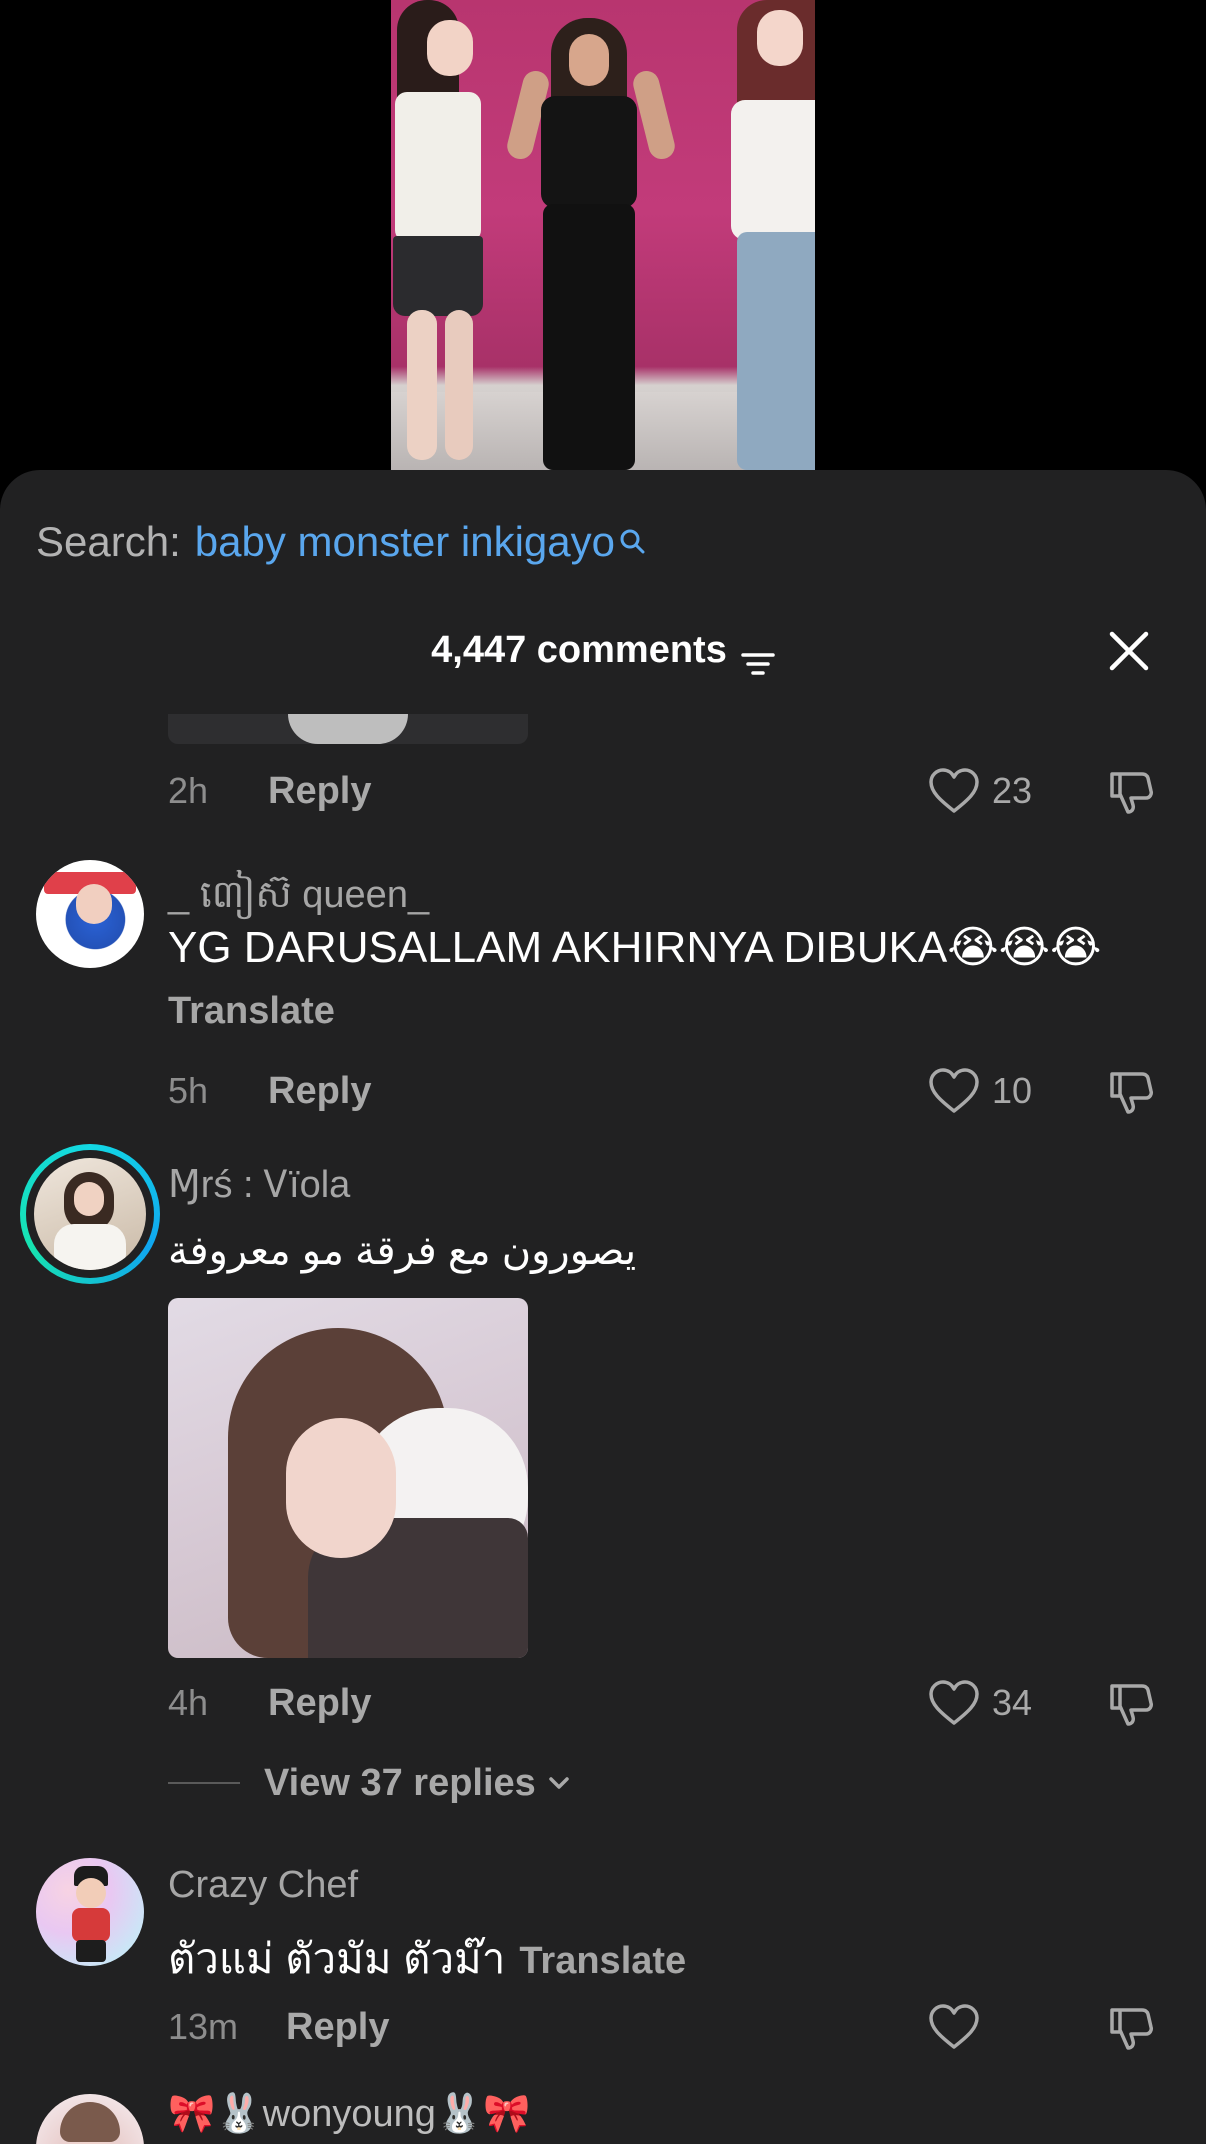  What do you see at coordinates (632, 535) in the screenshot?
I see `search-icon` at bounding box center [632, 535].